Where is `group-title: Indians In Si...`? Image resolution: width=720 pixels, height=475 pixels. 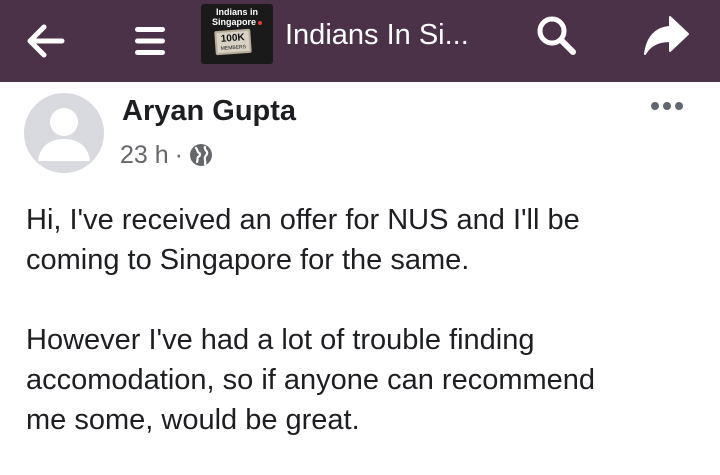
group-title: Indians In Si... is located at coordinates (377, 35).